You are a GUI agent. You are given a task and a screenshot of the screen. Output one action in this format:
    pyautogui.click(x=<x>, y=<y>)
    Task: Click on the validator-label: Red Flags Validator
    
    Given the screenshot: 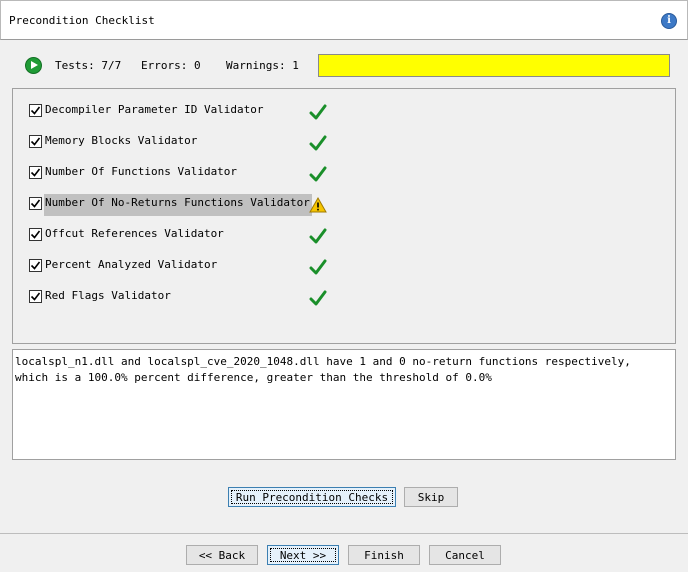 What is the action you would take?
    pyautogui.click(x=108, y=295)
    